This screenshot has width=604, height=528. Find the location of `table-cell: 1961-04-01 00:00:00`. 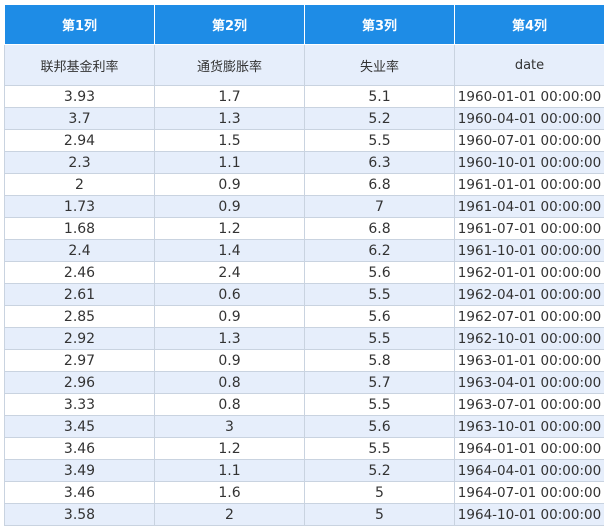

table-cell: 1961-04-01 00:00:00 is located at coordinates (529, 206).